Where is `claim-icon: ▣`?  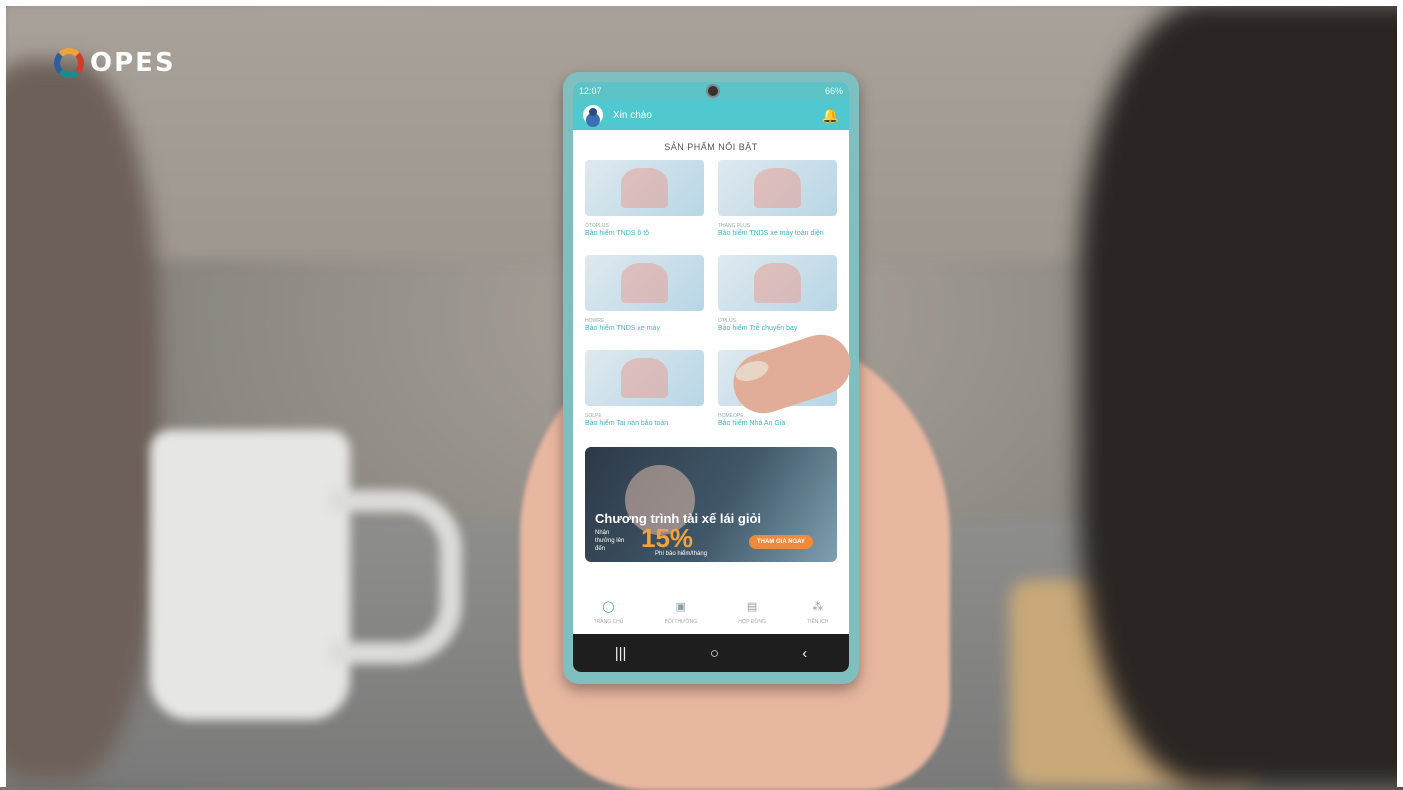
claim-icon: ▣ is located at coordinates (680, 606).